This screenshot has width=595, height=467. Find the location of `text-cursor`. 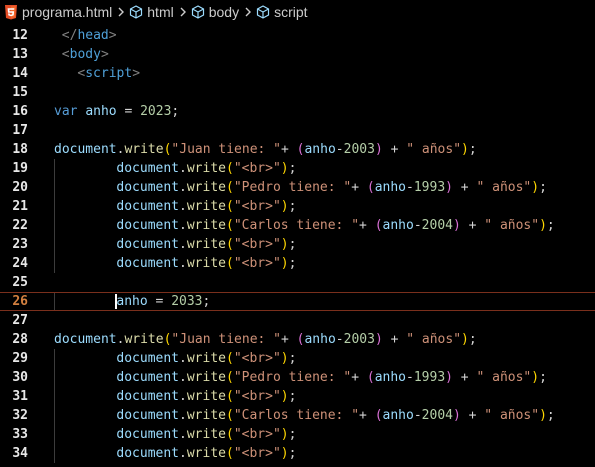

text-cursor is located at coordinates (116, 301).